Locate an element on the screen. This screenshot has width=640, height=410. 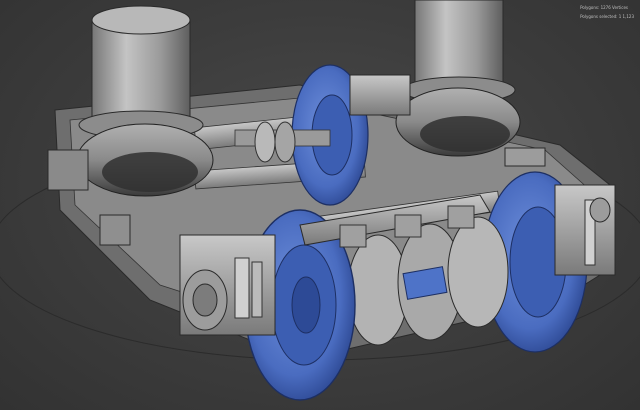
axle-box-left is located at coordinates (227, 285).